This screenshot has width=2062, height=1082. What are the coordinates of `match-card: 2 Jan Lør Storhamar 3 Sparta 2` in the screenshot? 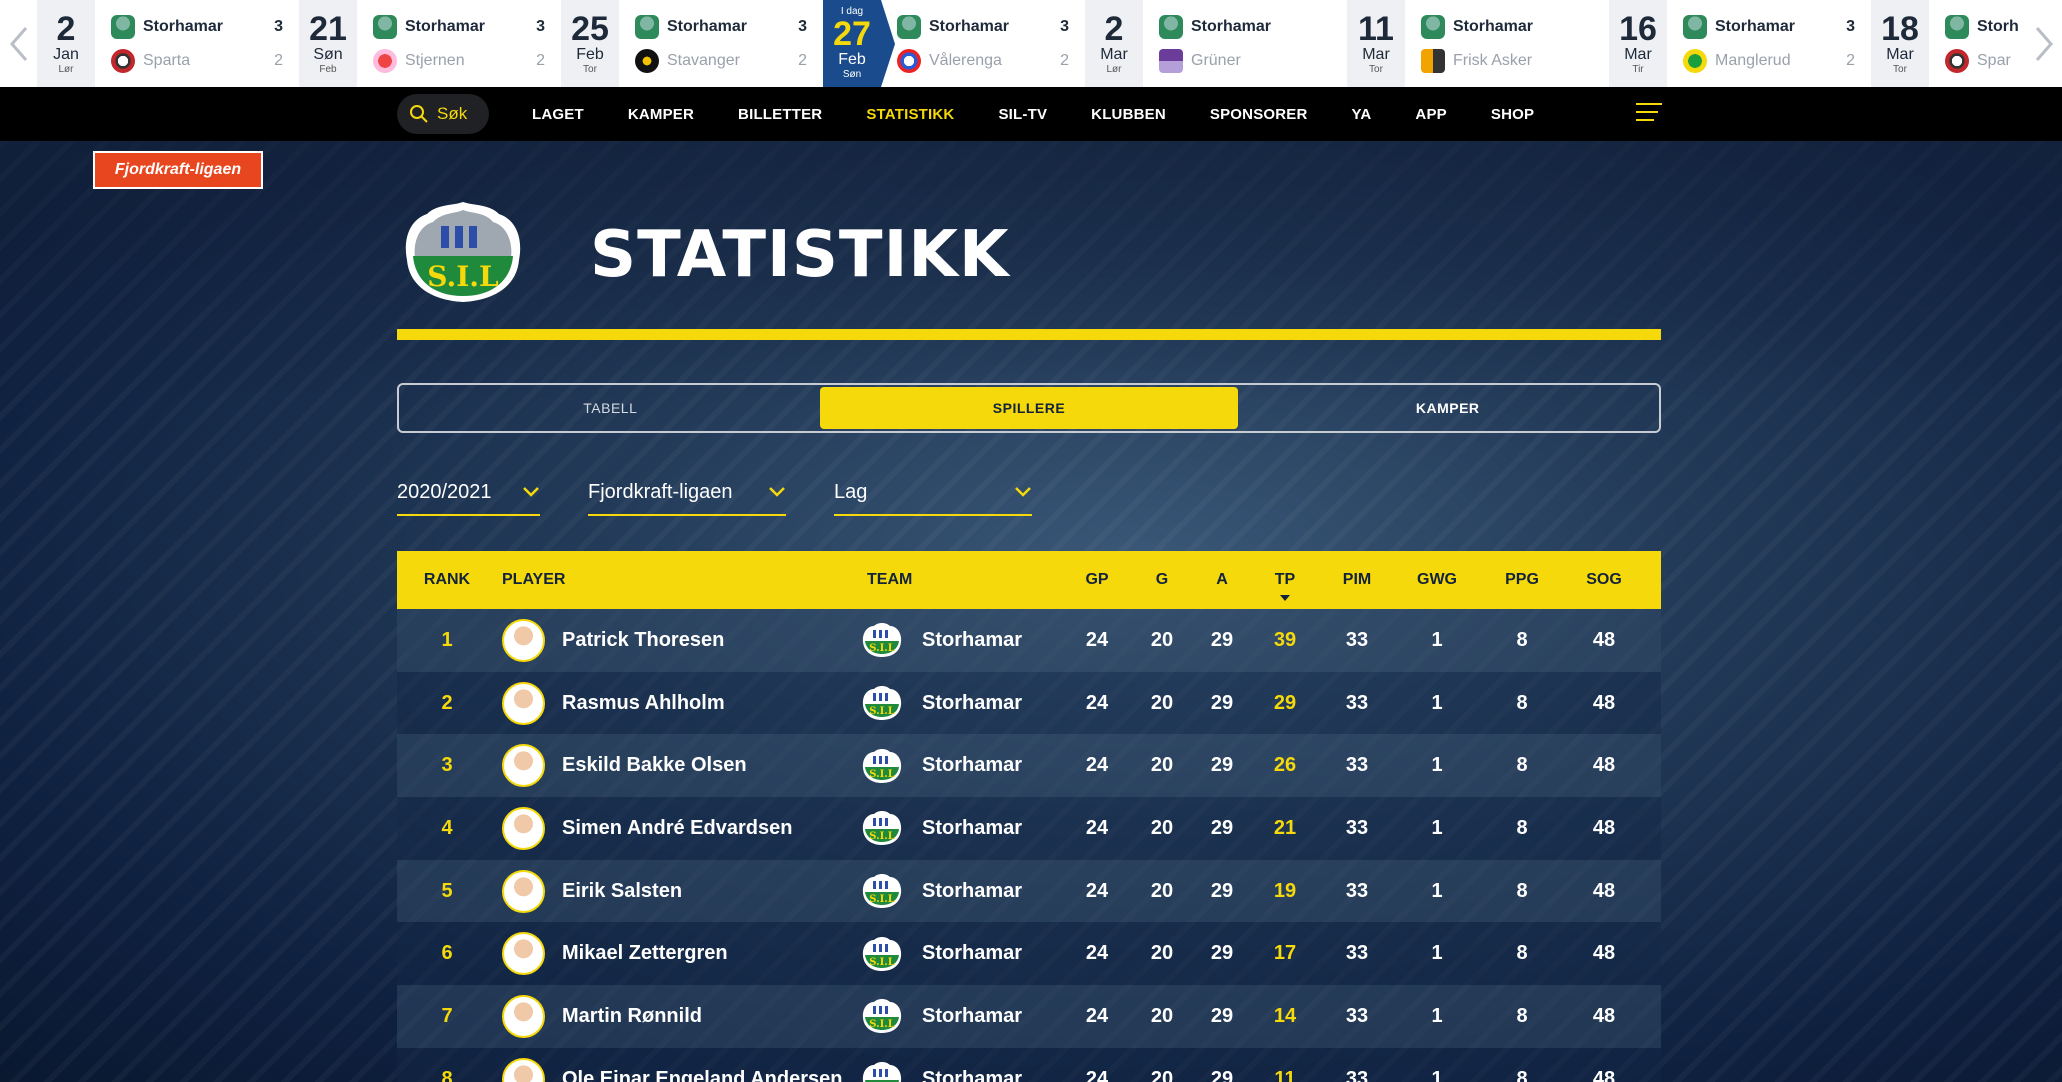 It's located at (168, 43).